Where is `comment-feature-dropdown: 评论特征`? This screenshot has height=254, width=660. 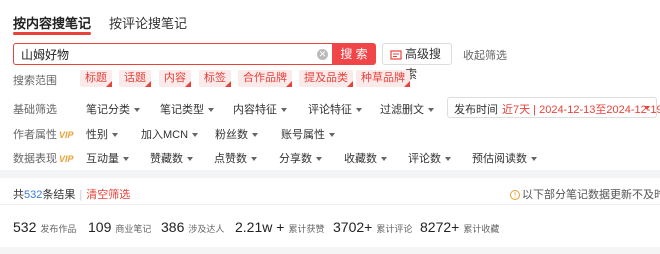 comment-feature-dropdown: 评论特征 is located at coordinates (335, 109).